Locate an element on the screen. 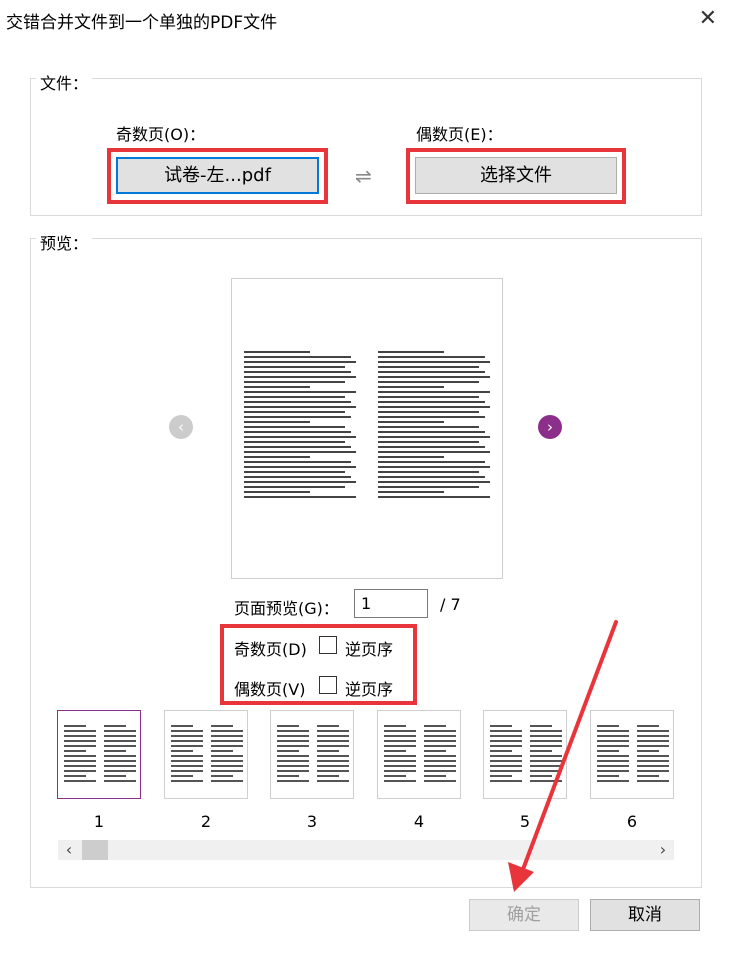  scroll-right-icon: › is located at coordinates (663, 850).